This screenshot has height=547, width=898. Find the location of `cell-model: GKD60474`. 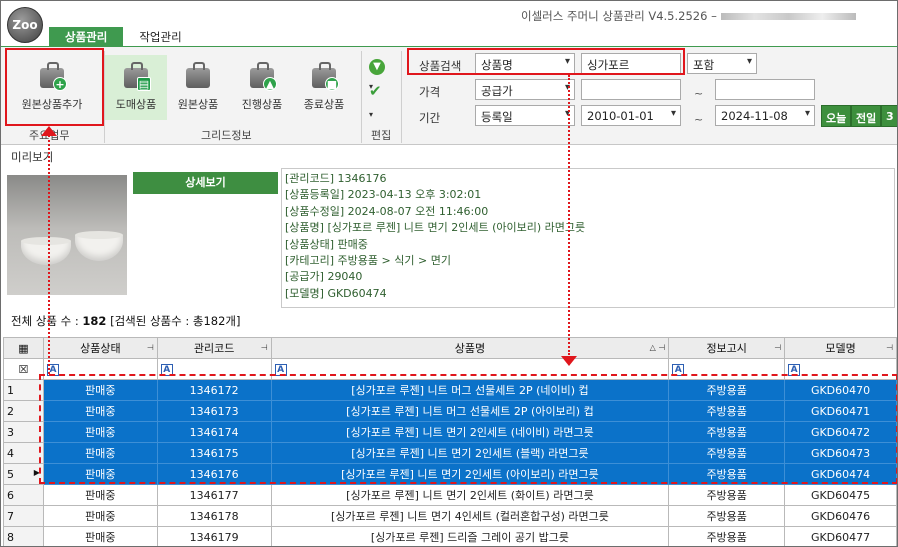

cell-model: GKD60474 is located at coordinates (840, 474).